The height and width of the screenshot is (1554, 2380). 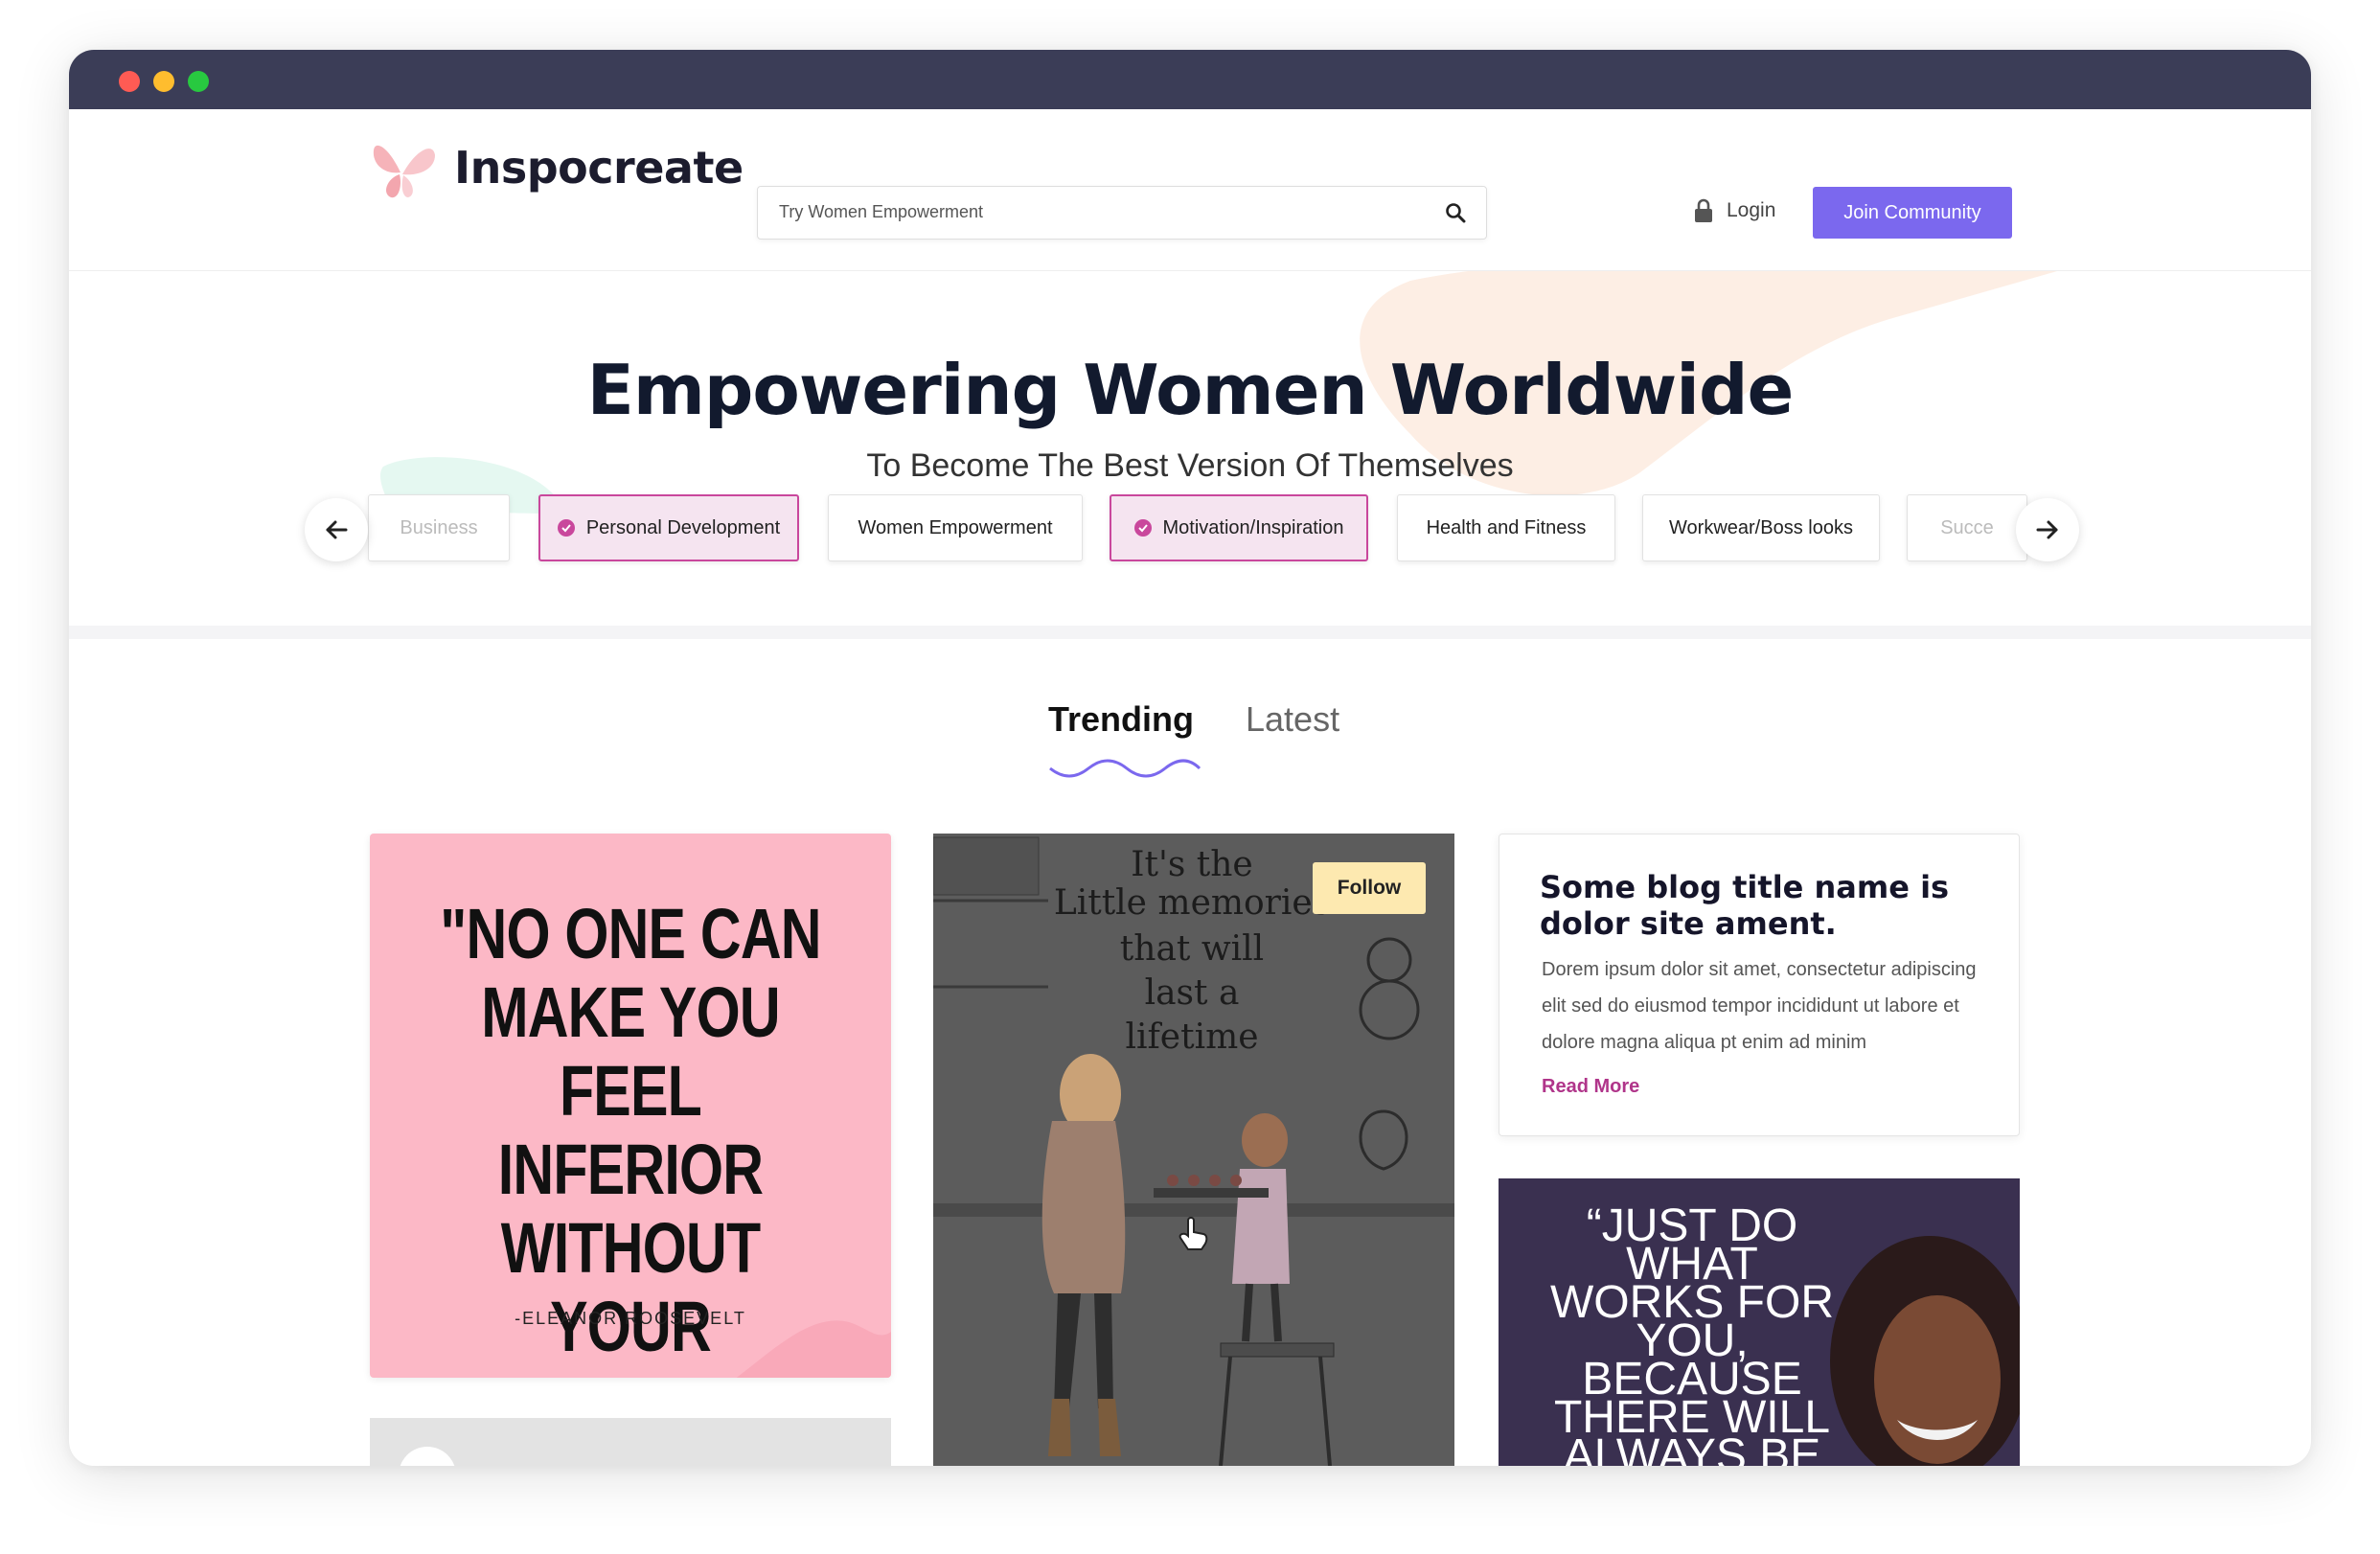 I want to click on butterfly-logo-icon, so click(x=404, y=172).